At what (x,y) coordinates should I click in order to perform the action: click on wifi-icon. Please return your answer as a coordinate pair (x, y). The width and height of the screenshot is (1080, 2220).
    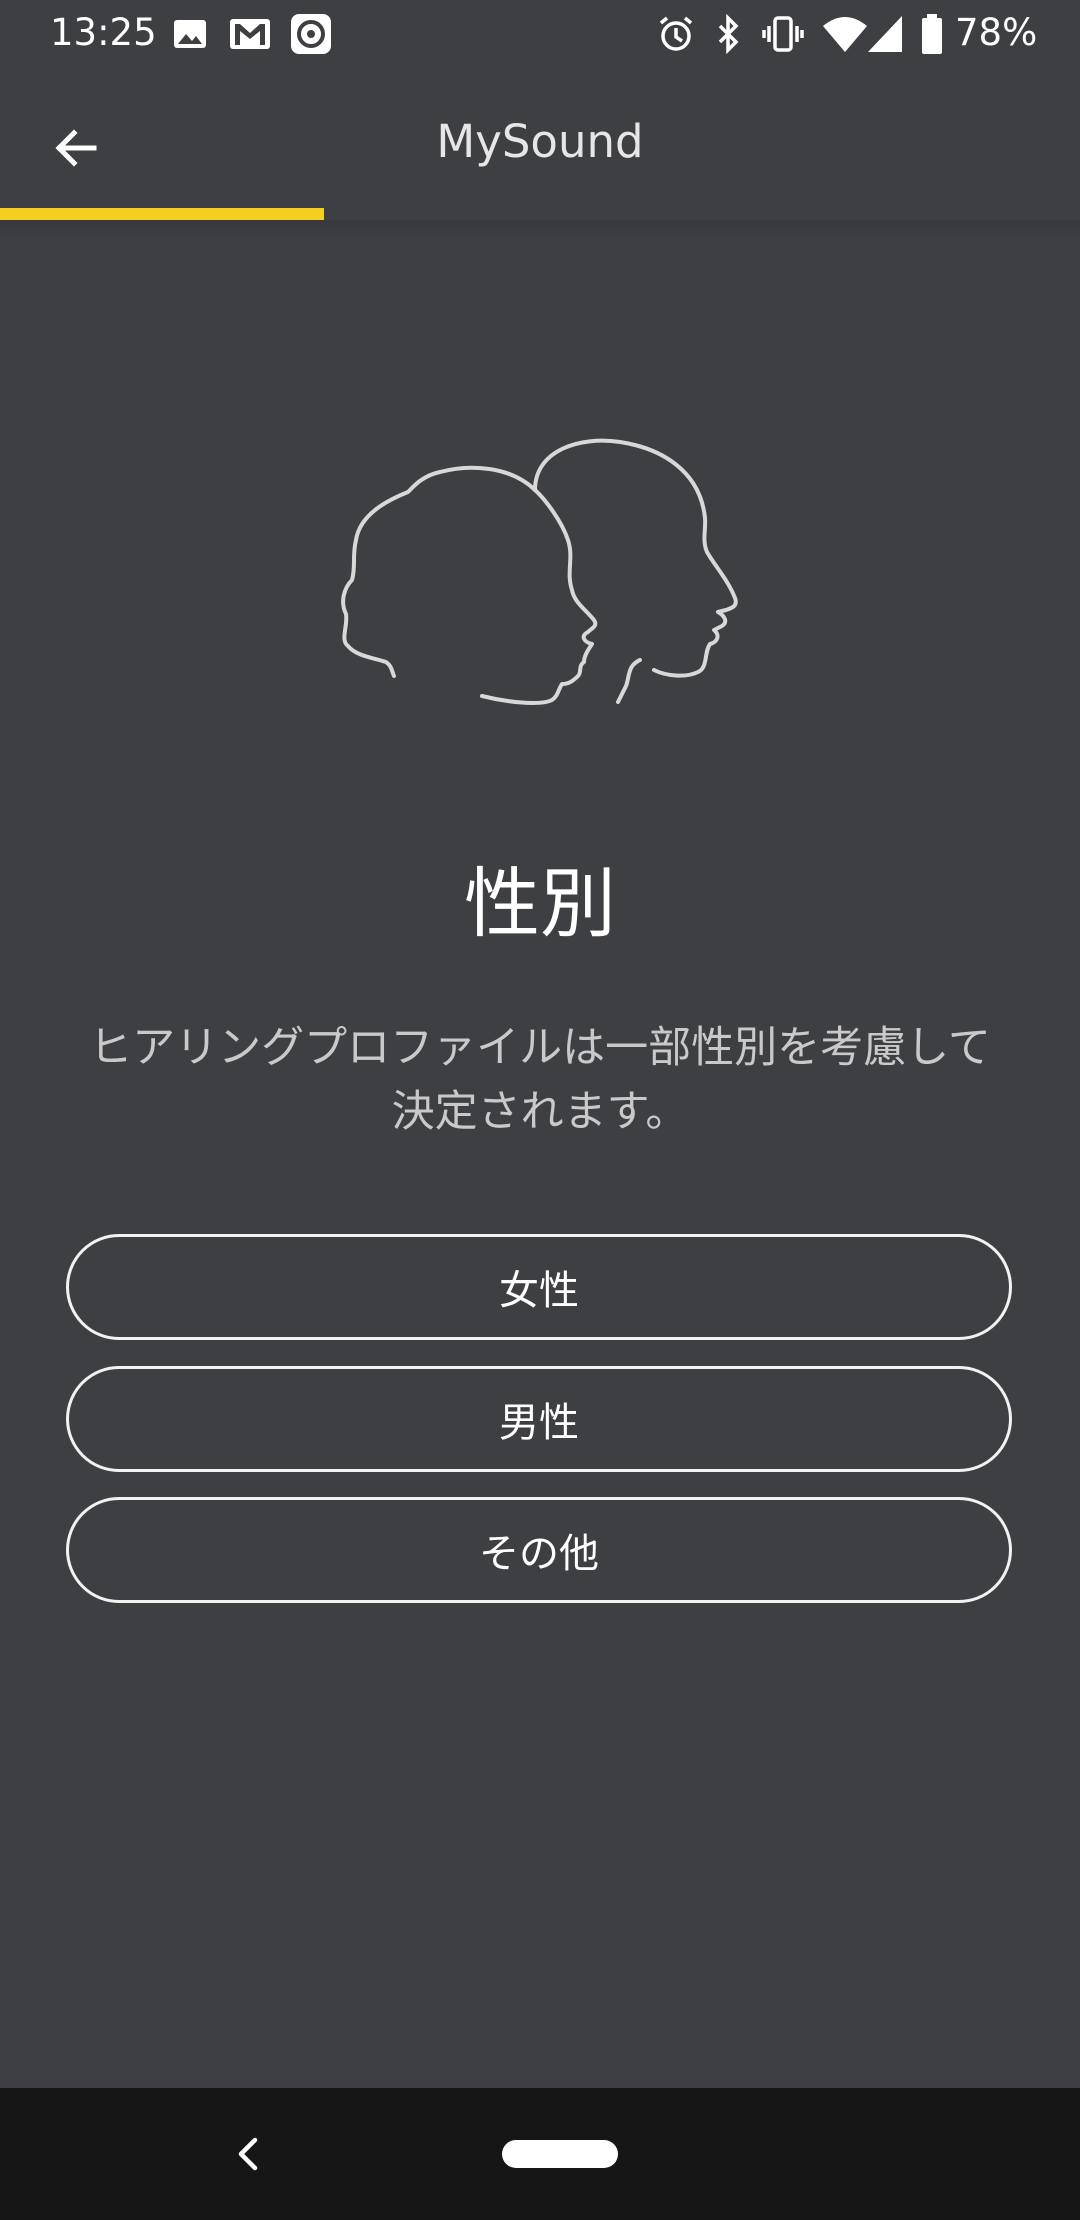
    Looking at the image, I should click on (845, 34).